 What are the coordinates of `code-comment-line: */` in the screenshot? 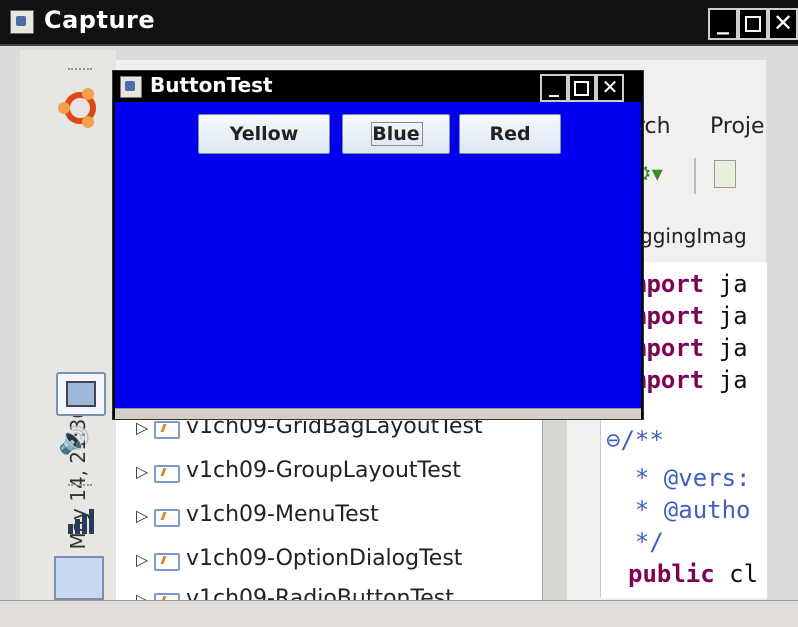 It's located at (635, 542).